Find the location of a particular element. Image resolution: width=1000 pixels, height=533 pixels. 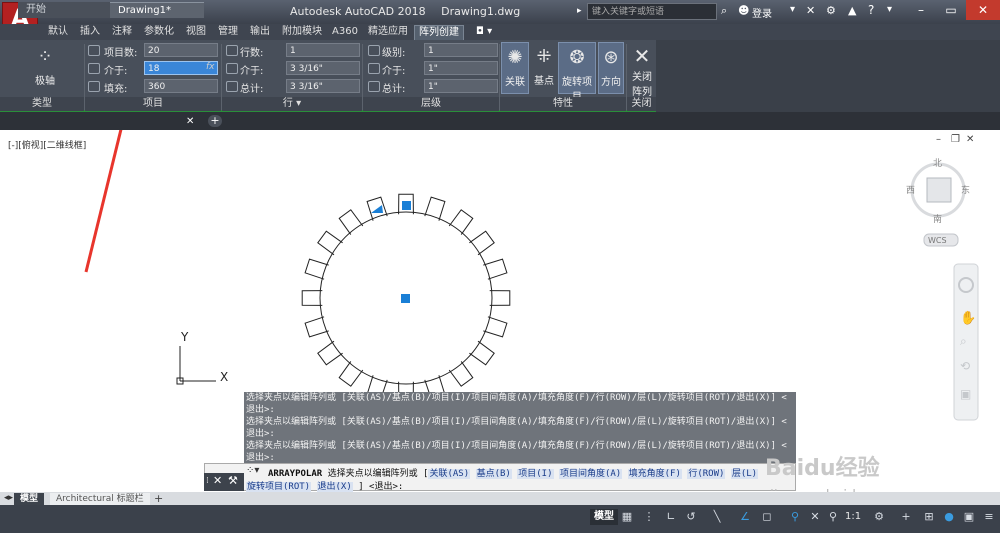

option-levels: 层(L) is located at coordinates (744, 474).